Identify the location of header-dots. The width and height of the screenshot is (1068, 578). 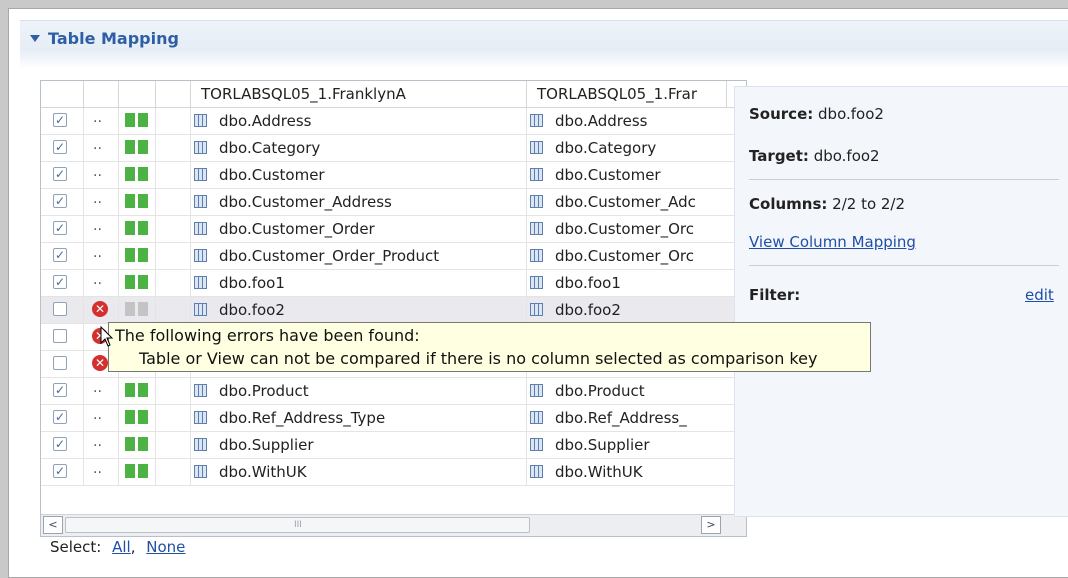
(101, 94).